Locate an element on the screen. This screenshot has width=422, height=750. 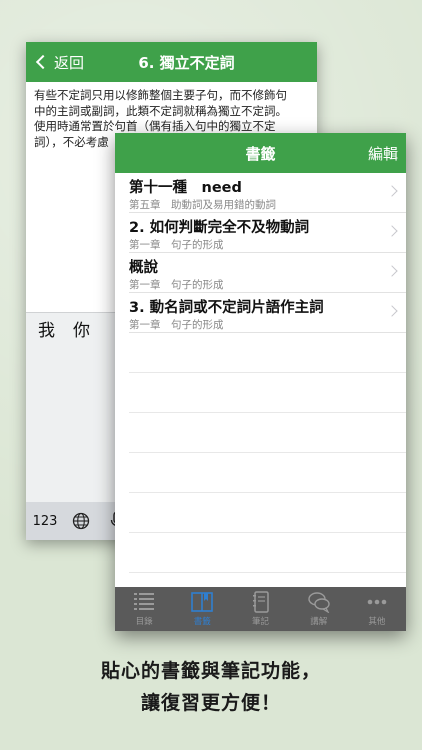
bookmark-row: 3. 動名詞或不定詞片語作主詞 第一章 句子的形成 is located at coordinates (267, 313).